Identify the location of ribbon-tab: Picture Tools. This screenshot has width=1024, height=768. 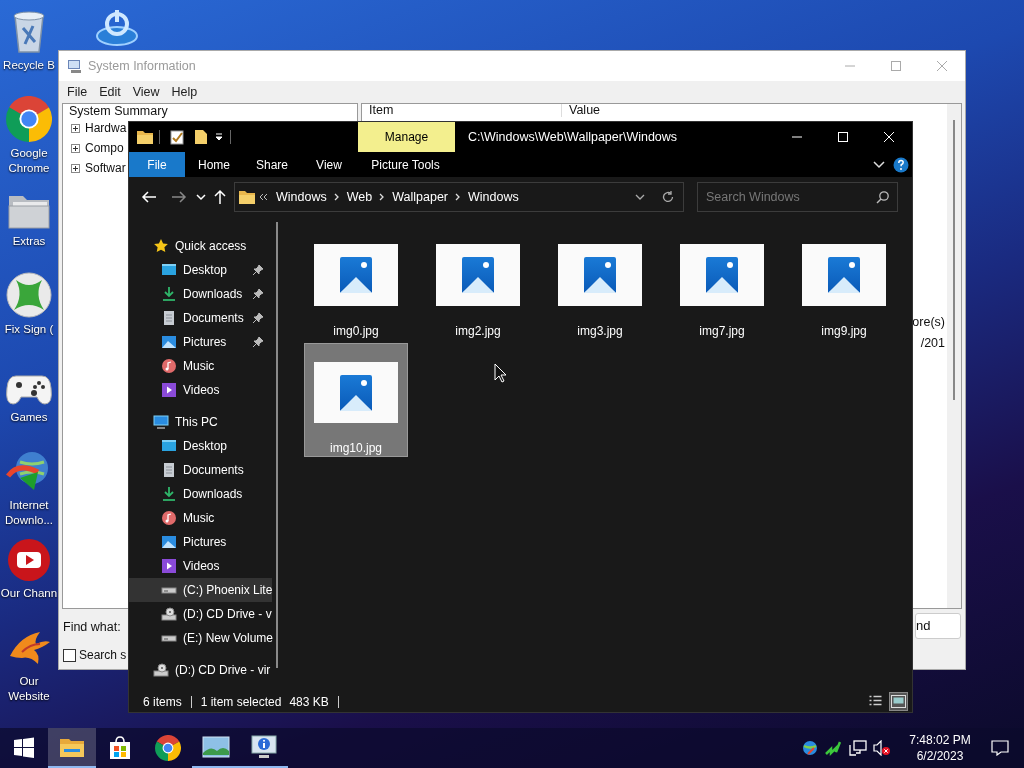
(405, 164).